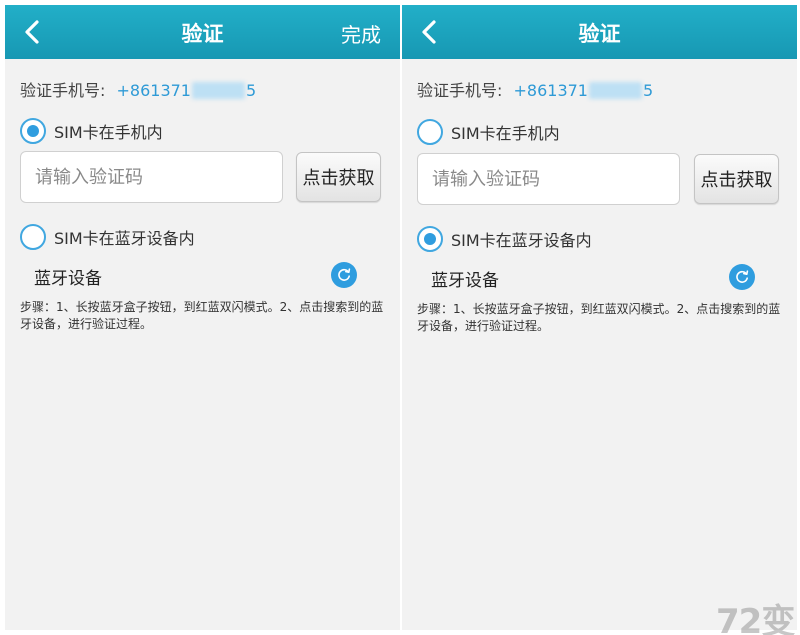 The height and width of the screenshot is (635, 800). I want to click on done-button: 完成, so click(361, 33).